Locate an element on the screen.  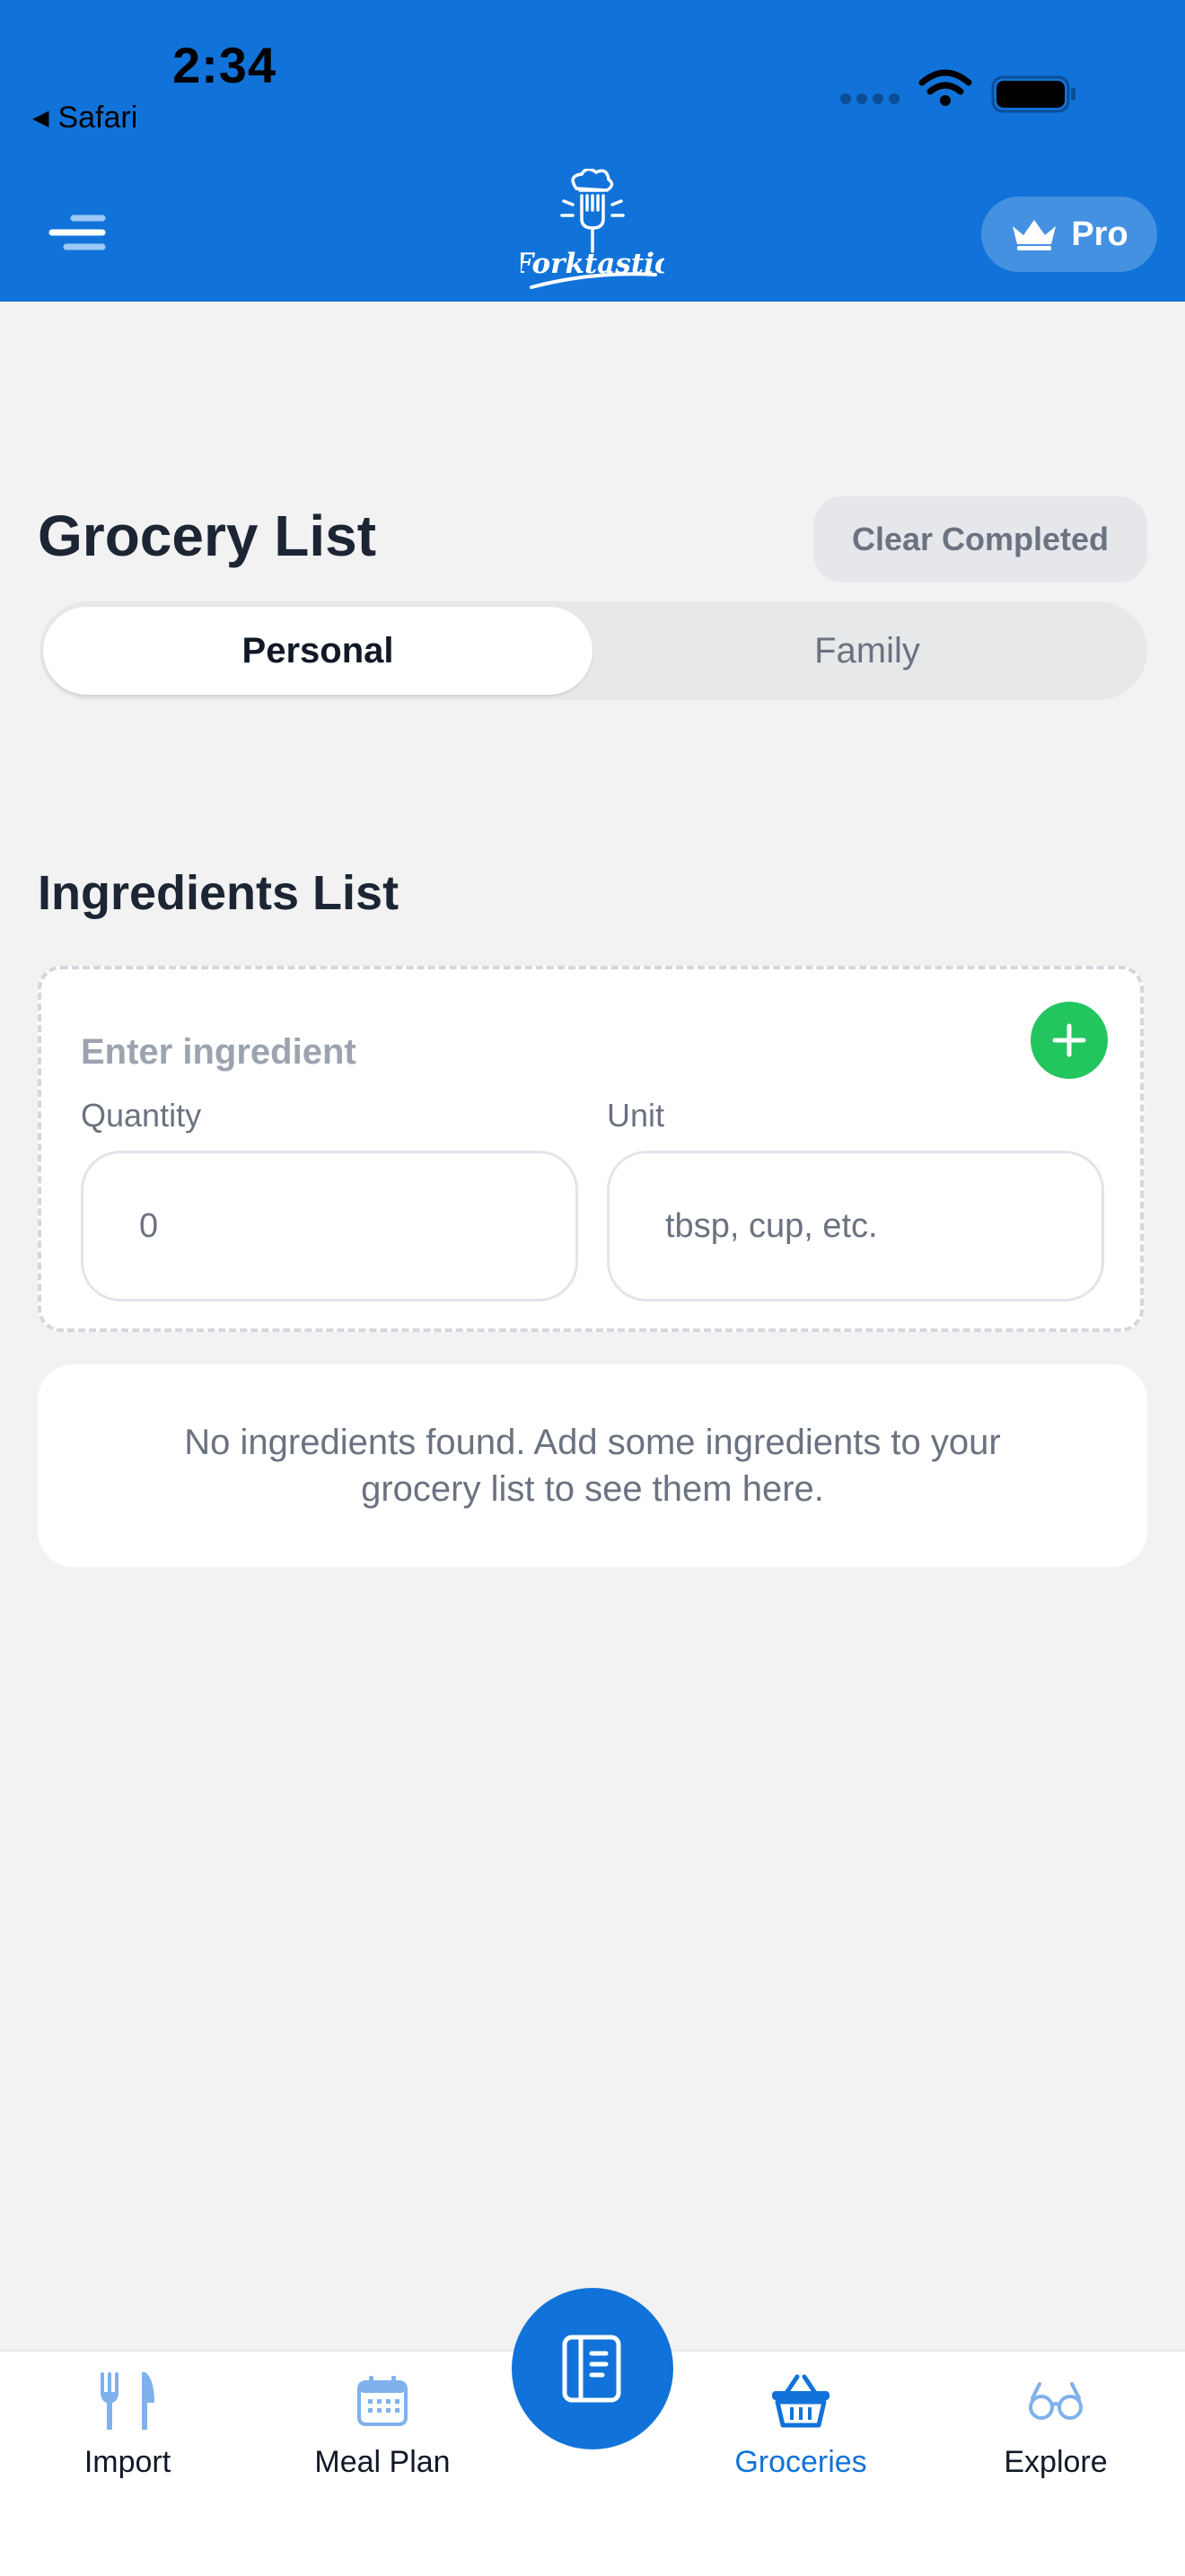
unit-label: Unit is located at coordinates (636, 1115).